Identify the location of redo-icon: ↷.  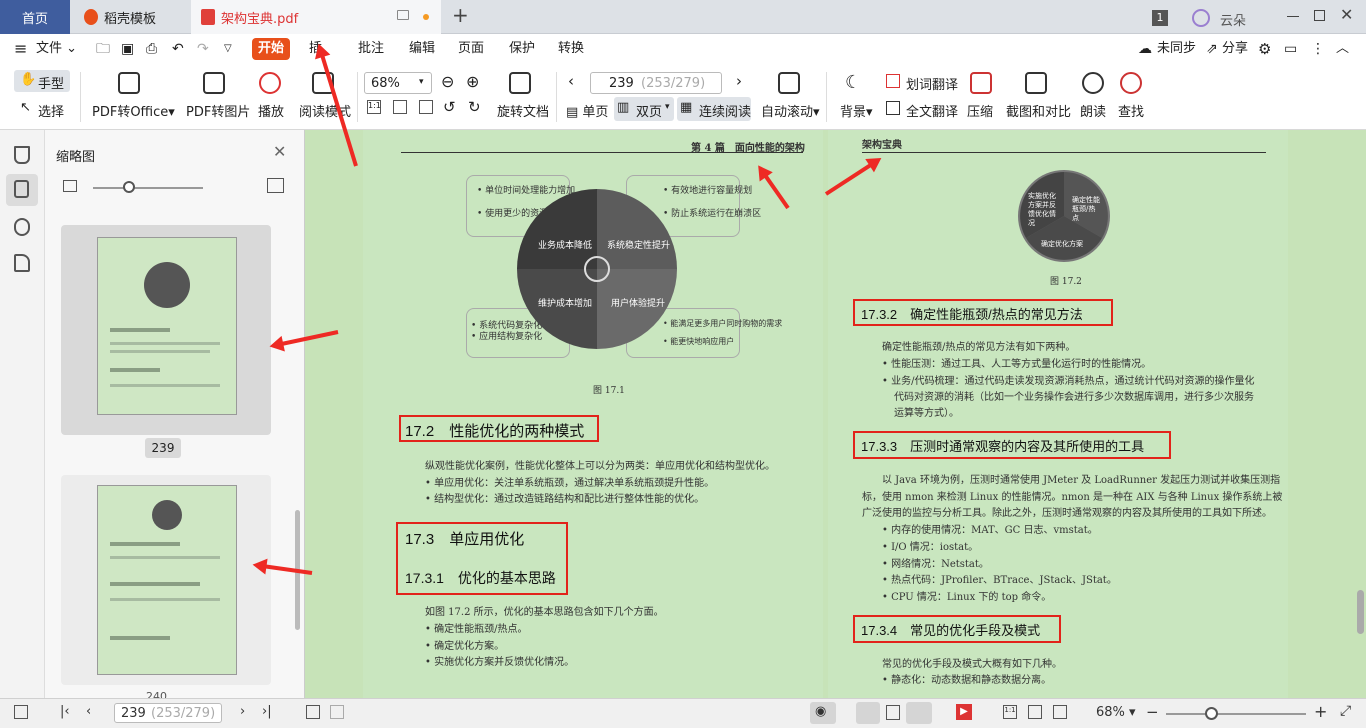
(203, 49).